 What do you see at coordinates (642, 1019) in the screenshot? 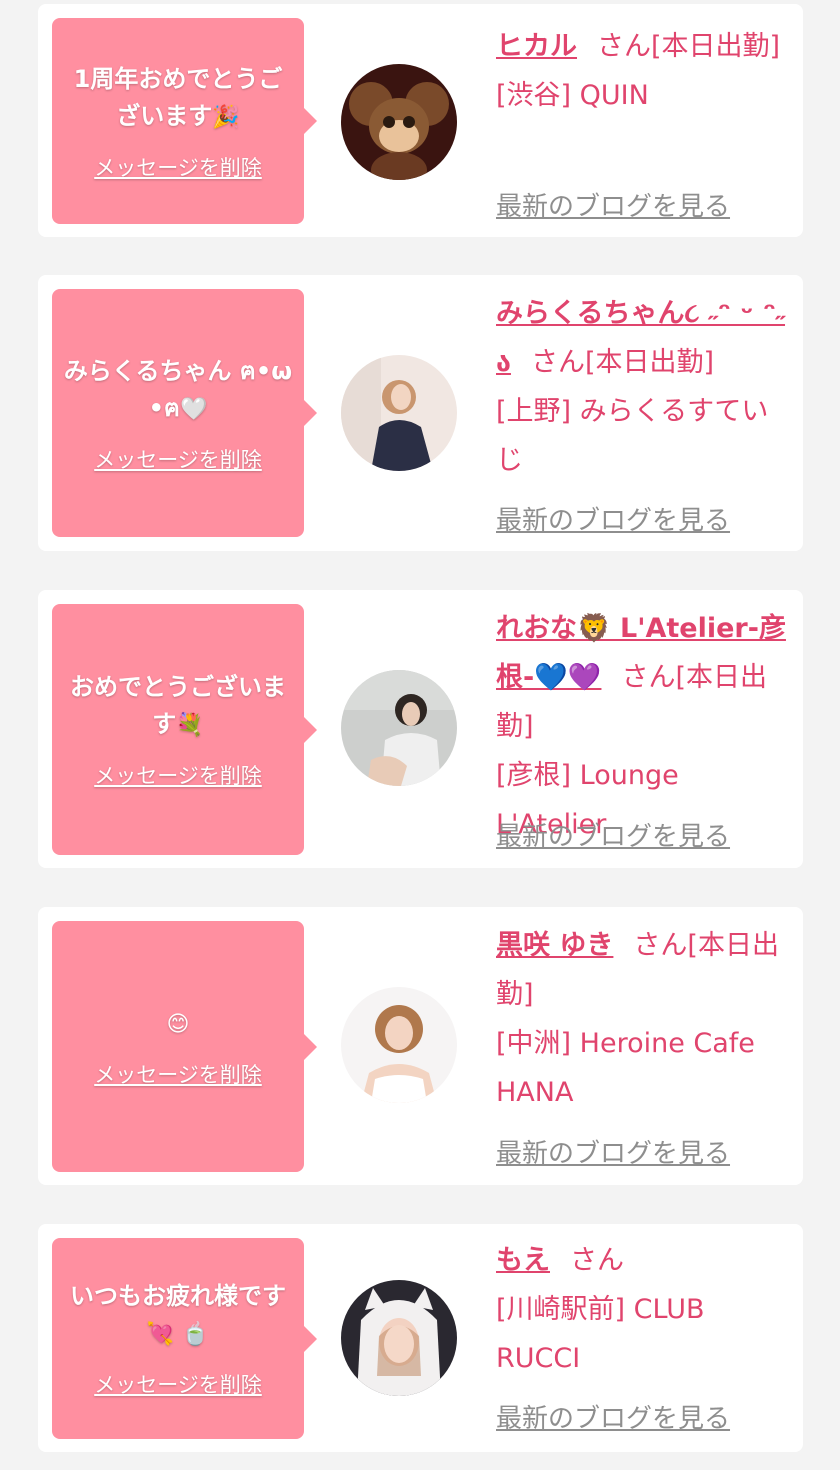
I see `cast-info: 黒咲 ゆき さん[本日出勤] [中洲] Heroine Cafe HANA` at bounding box center [642, 1019].